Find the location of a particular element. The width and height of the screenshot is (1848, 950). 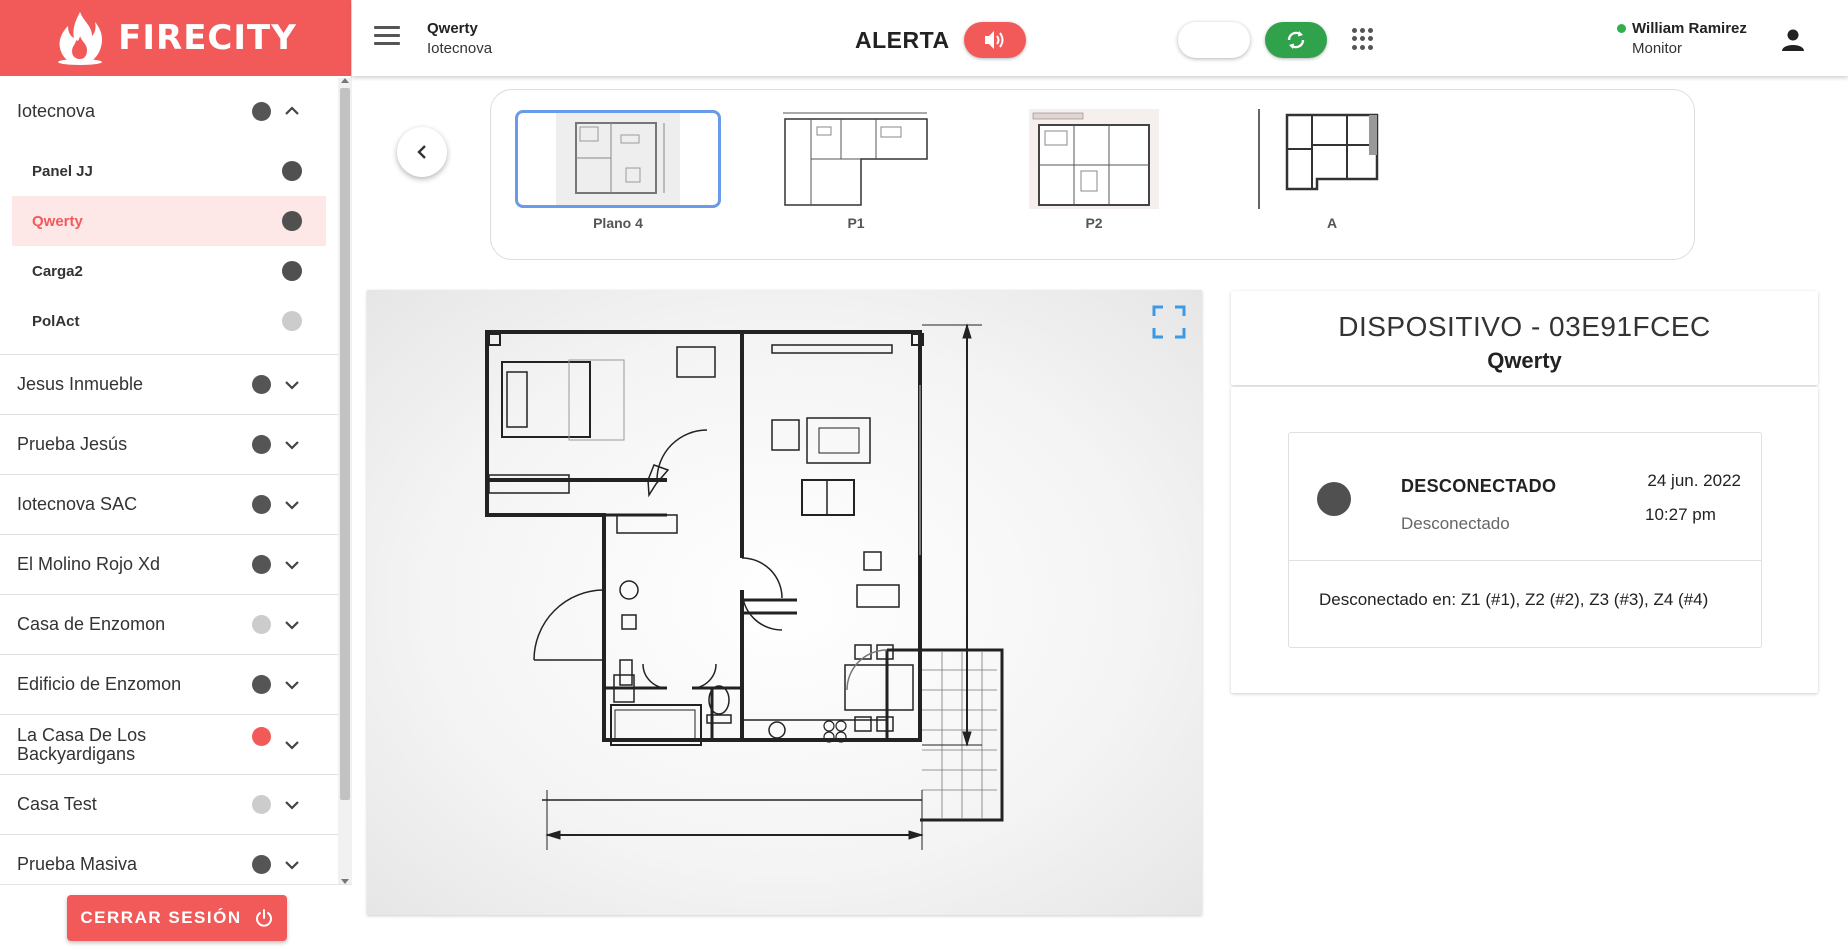

plan-thumb-plano-4: Plano 4 is located at coordinates (618, 174).